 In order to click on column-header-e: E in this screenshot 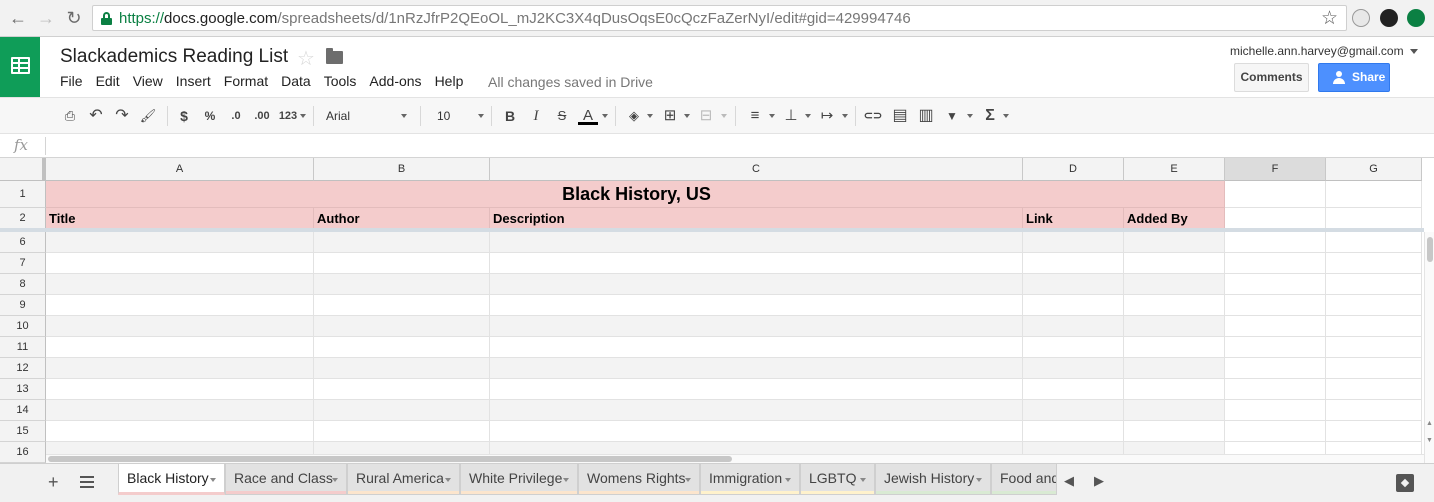, I will do `click(1174, 169)`.